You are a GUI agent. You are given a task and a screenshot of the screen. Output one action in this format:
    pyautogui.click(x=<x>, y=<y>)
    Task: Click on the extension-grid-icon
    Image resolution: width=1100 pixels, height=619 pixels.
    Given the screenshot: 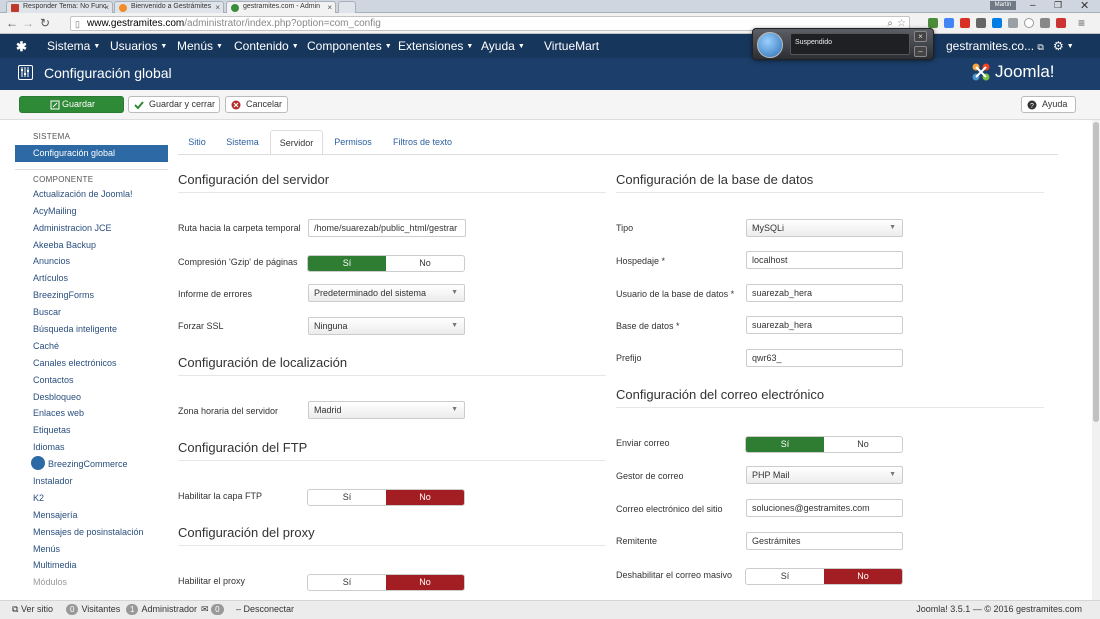 What is the action you would take?
    pyautogui.click(x=1045, y=23)
    